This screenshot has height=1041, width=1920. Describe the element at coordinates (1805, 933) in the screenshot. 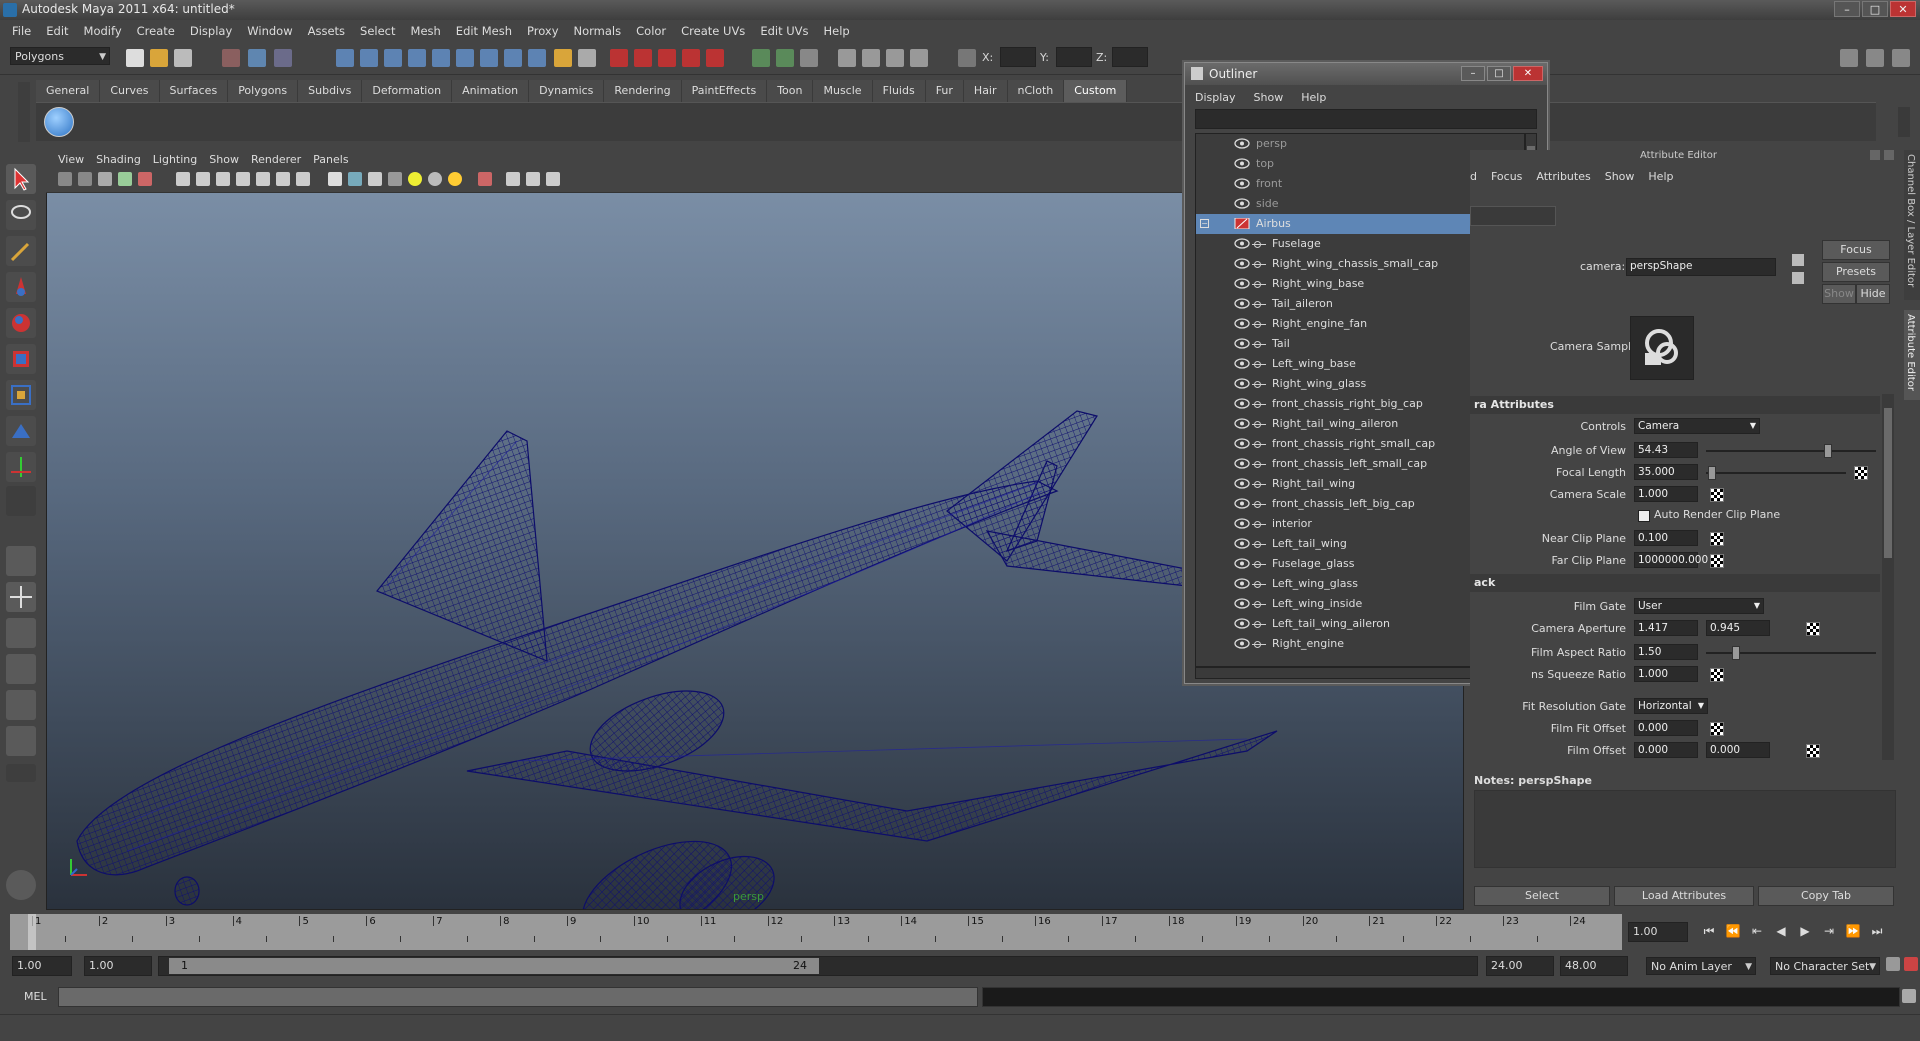

I see `play-forward-icon: ▶` at that location.